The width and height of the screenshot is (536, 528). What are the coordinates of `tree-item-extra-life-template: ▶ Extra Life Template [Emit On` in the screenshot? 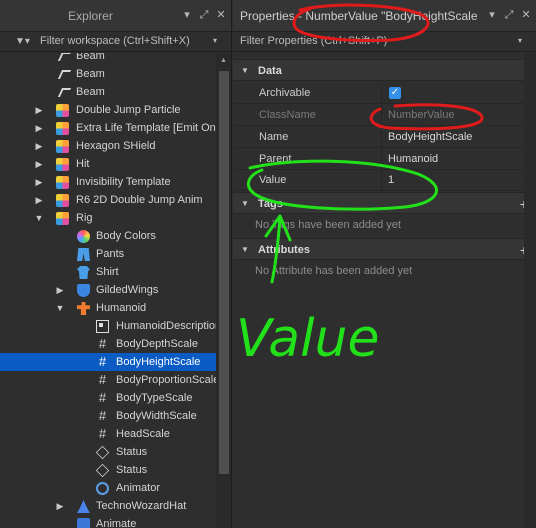 It's located at (108, 128).